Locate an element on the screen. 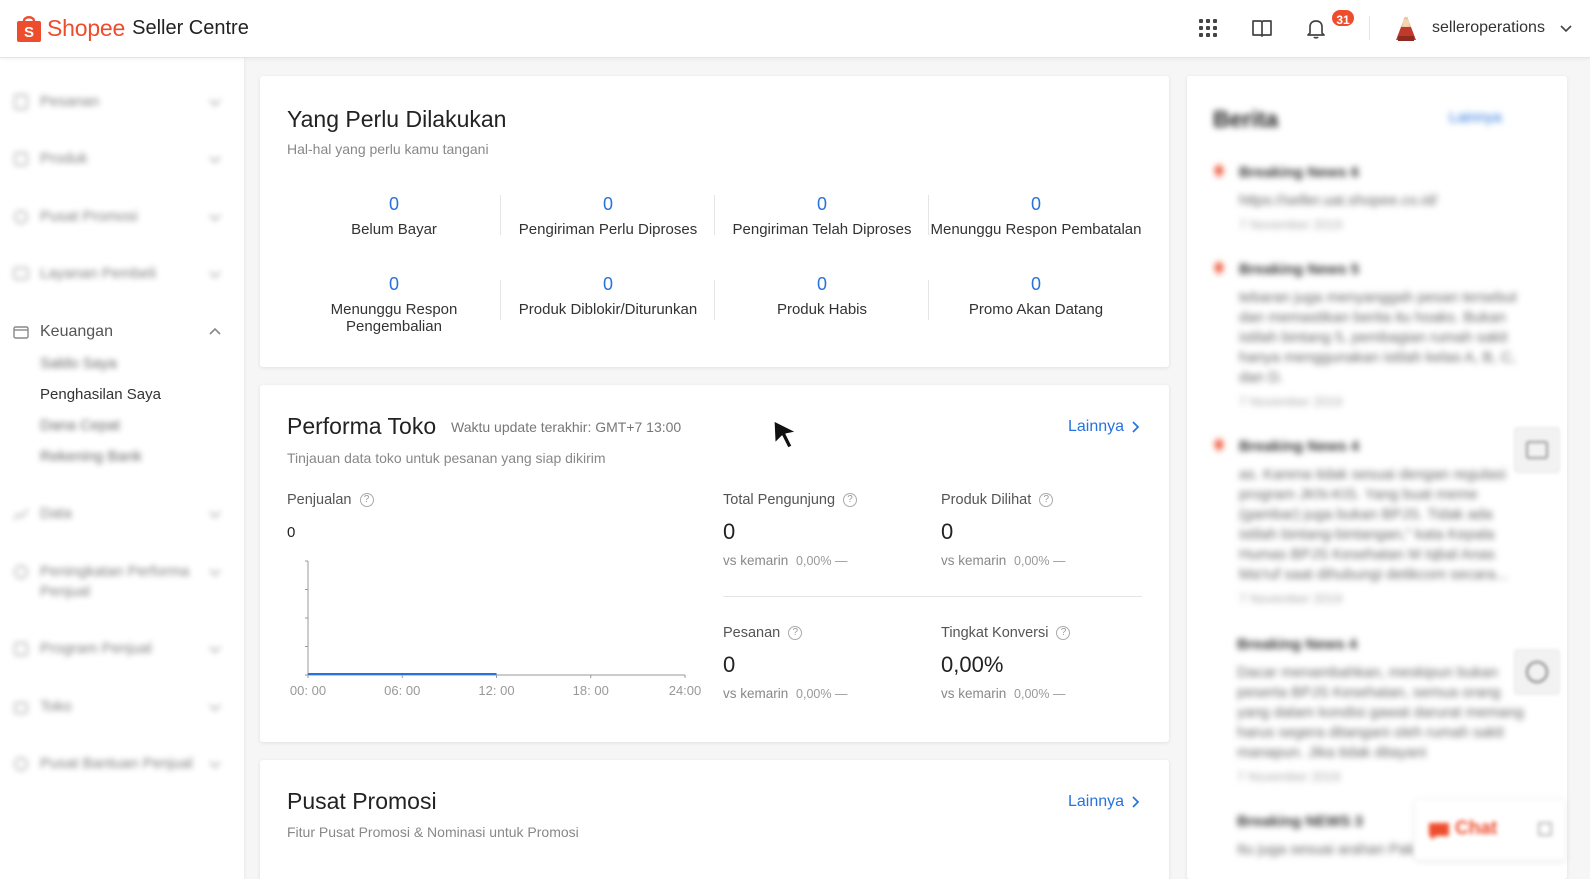  news-item-title: Breaking News 5 is located at coordinates (1299, 269).